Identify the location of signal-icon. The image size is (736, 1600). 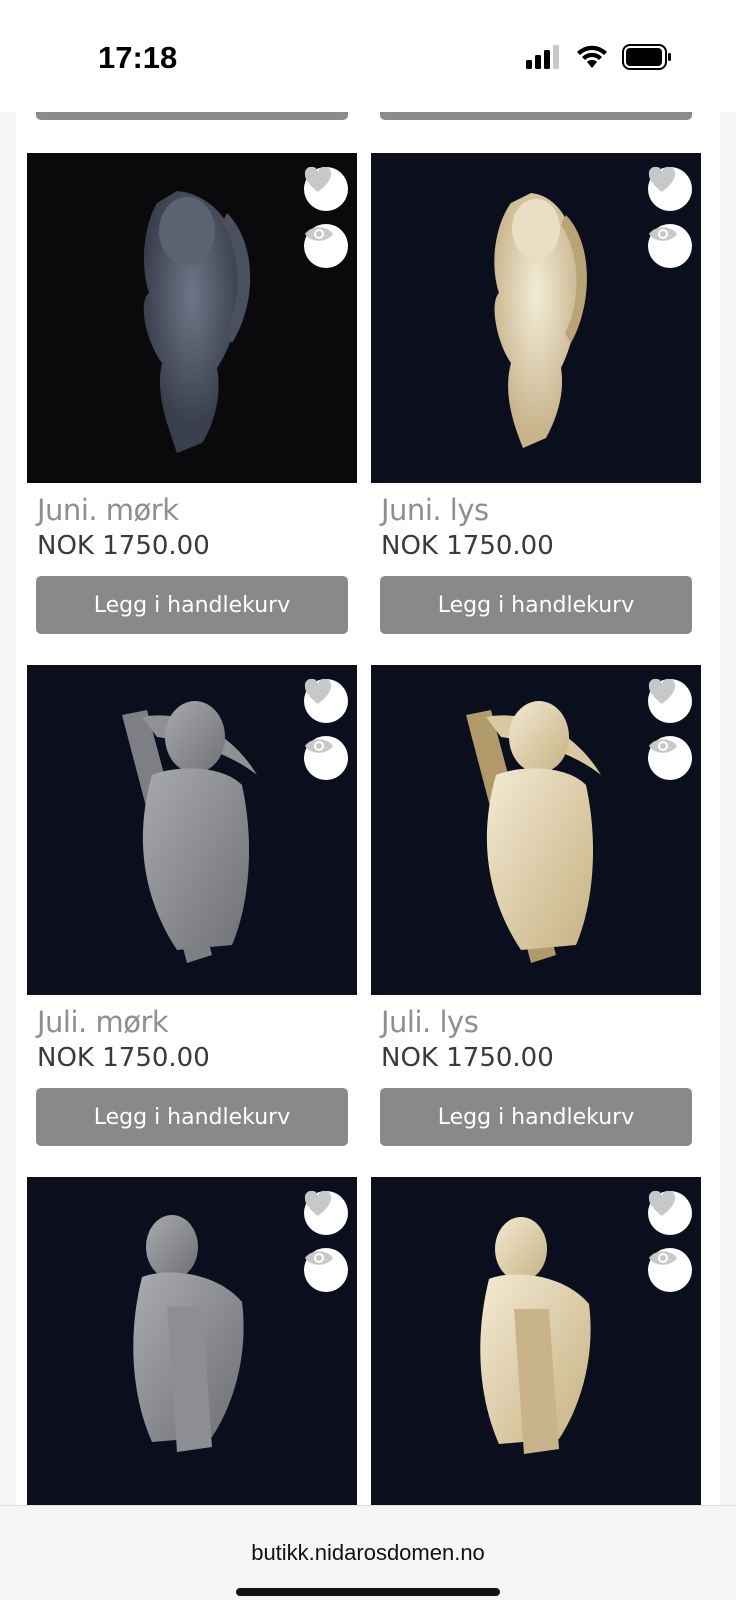
(542, 57).